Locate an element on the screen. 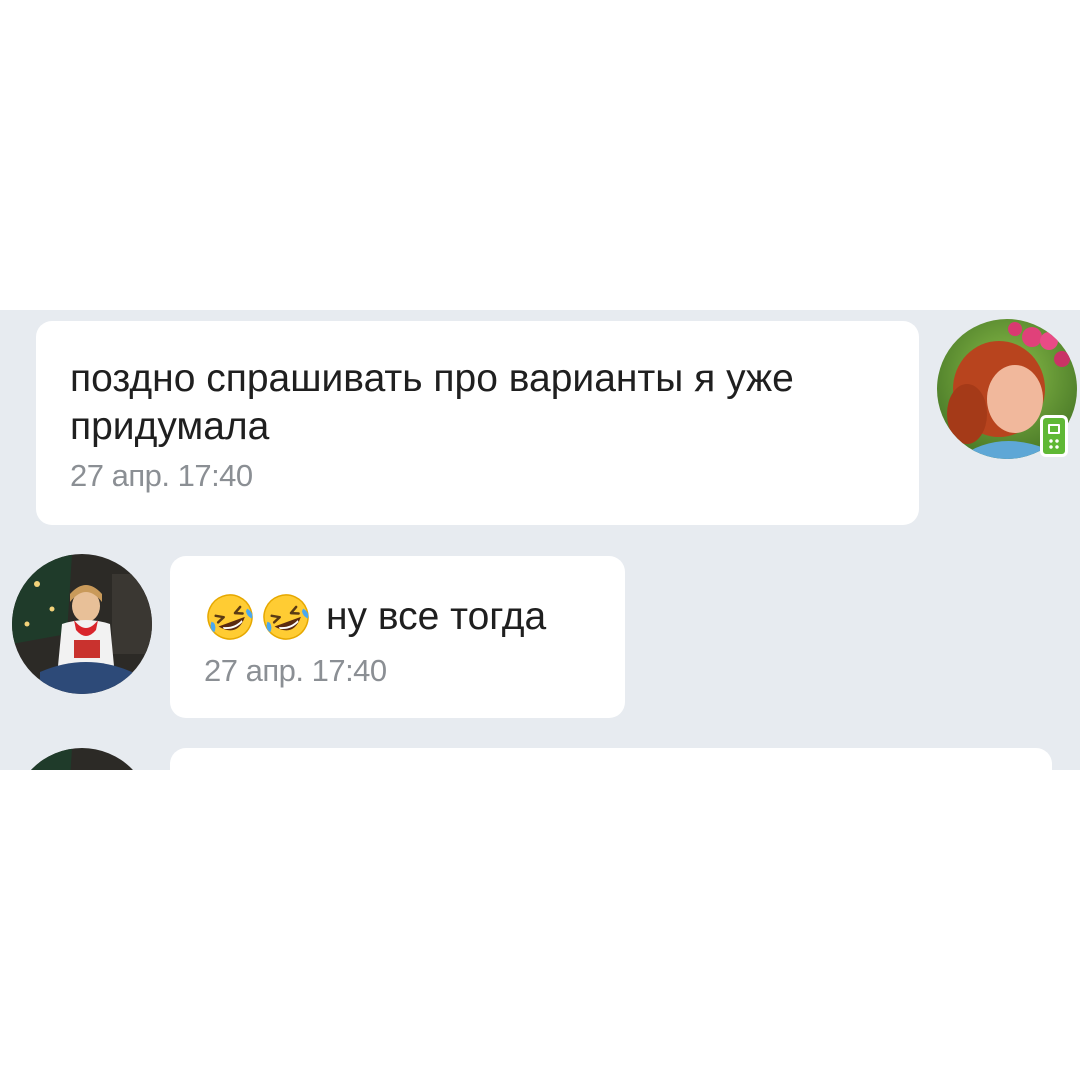 Image resolution: width=1080 pixels, height=1080 pixels. mobile-online-icon is located at coordinates (1054, 436).